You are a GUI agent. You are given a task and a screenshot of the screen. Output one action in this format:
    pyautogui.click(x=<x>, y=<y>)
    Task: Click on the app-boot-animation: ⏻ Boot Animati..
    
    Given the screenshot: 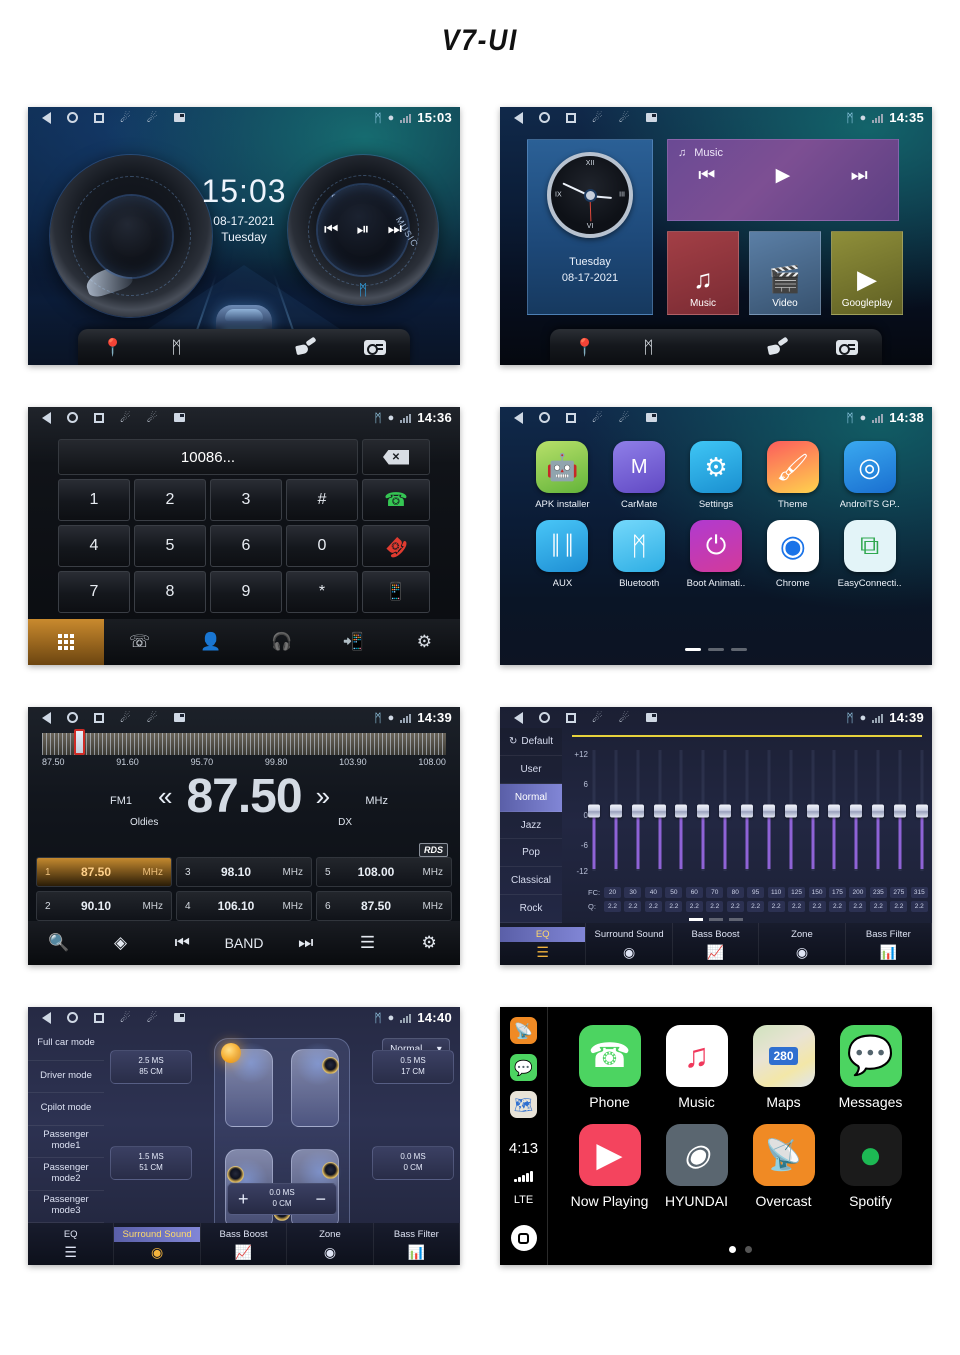 What is the action you would take?
    pyautogui.click(x=716, y=554)
    